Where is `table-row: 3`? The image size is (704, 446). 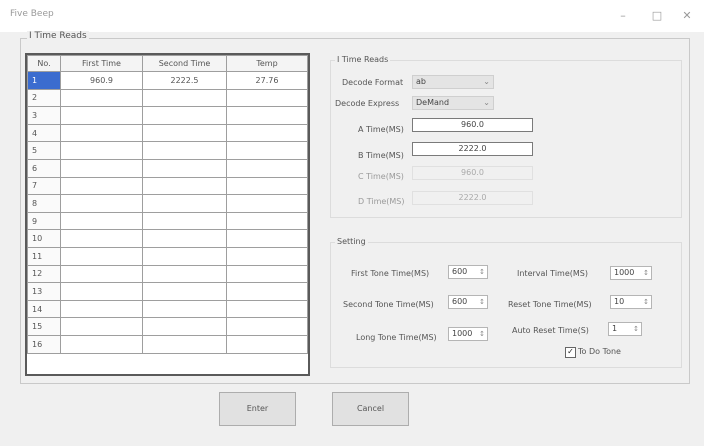
table-row: 3 is located at coordinates (167, 115).